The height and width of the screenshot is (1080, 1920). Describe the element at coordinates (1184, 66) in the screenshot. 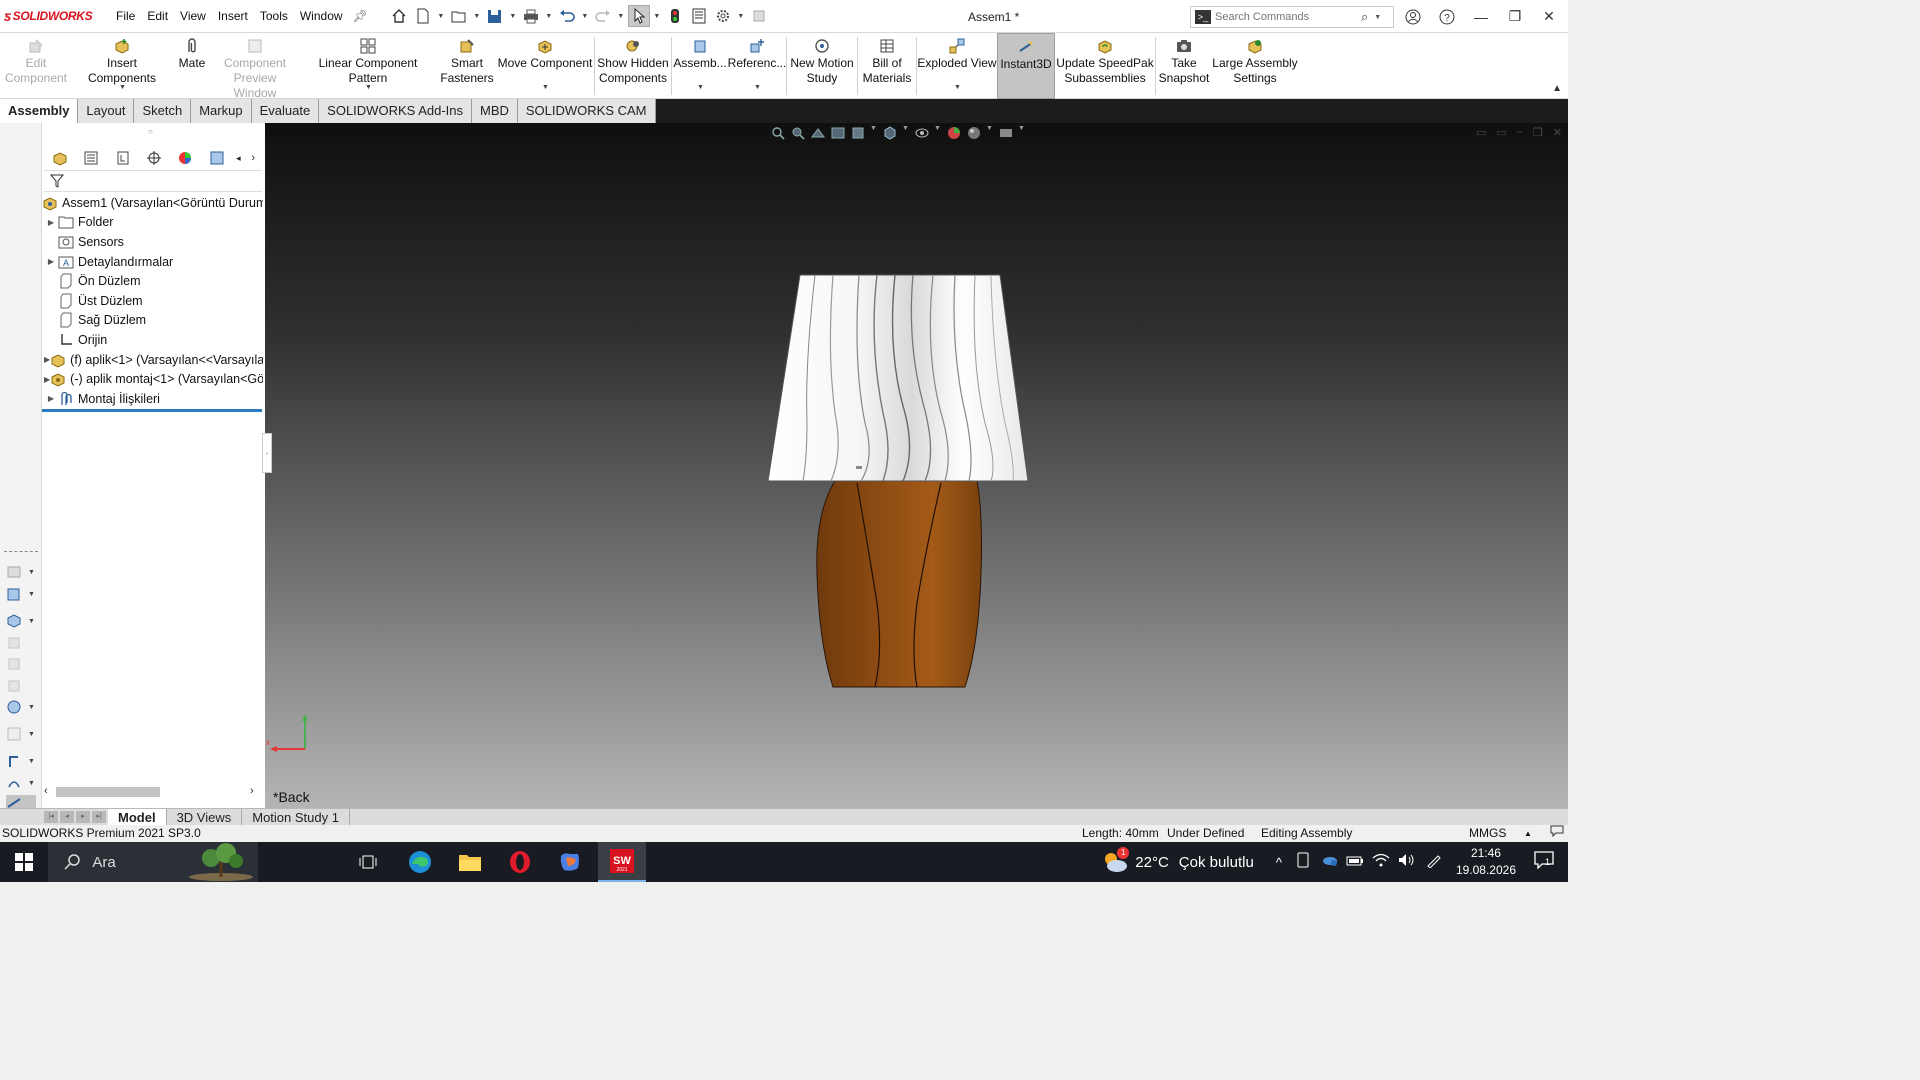

I see `take-snapshot-button: Take Snapshot` at that location.